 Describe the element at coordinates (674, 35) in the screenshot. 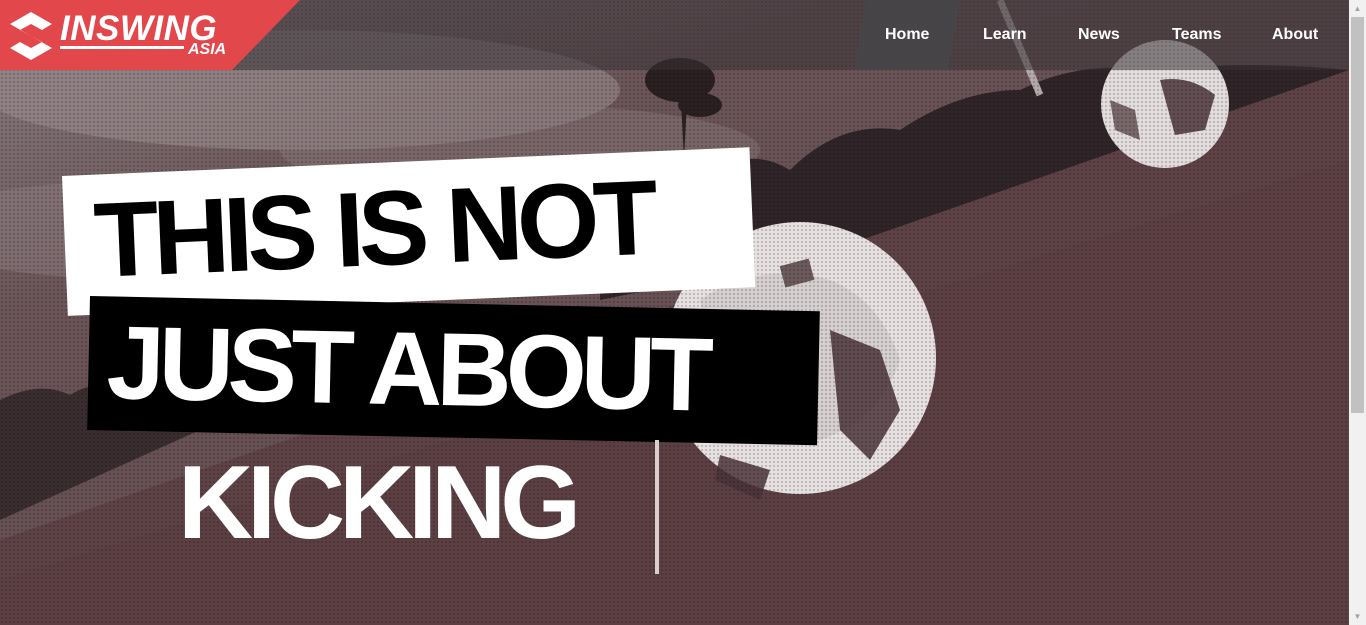

I see `site-header: INSWING ASIA Home Learn News Teams About` at that location.